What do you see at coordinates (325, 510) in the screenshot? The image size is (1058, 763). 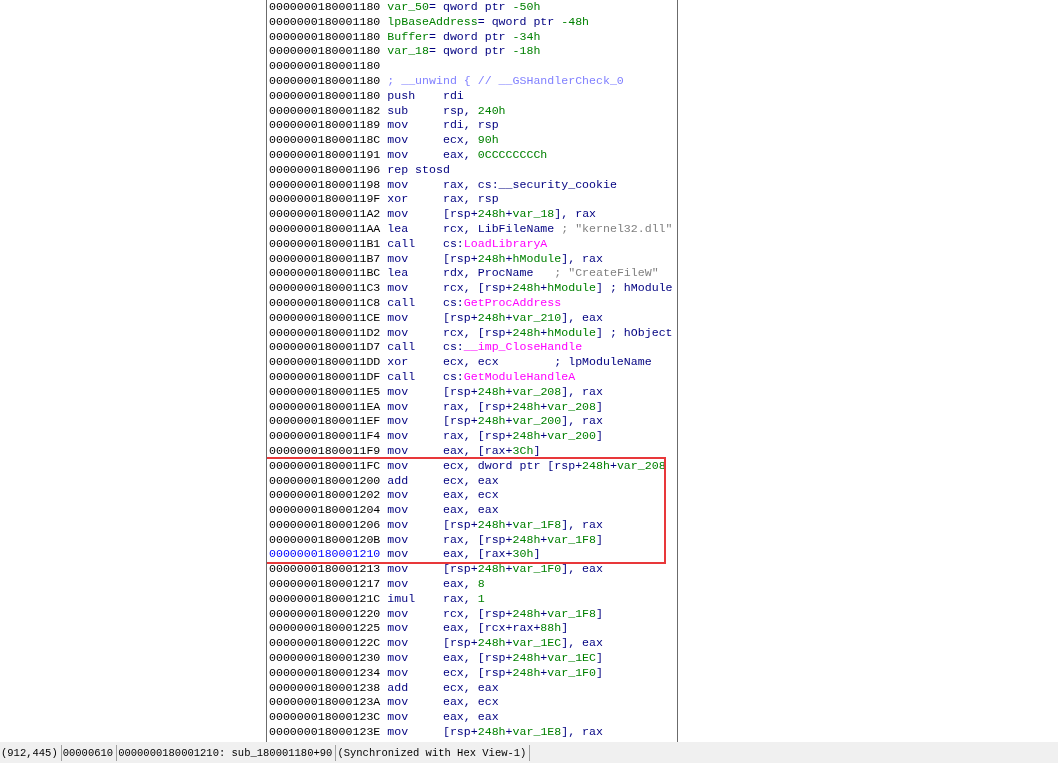 I see `line-address: 0000000180001204` at bounding box center [325, 510].